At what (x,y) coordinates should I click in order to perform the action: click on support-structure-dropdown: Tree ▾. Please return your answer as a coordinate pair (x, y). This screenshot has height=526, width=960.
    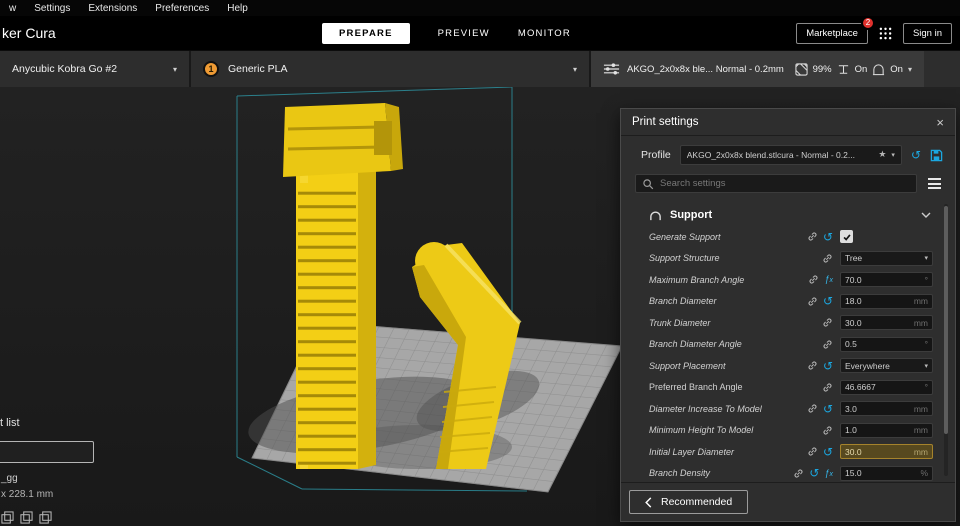
    Looking at the image, I should click on (886, 258).